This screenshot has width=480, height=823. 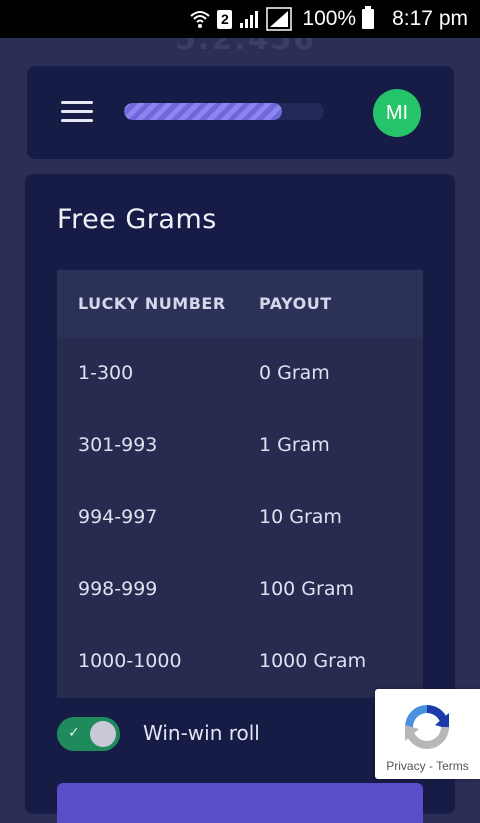 I want to click on table-row: 1000-1000 1000 Gram, so click(x=240, y=661).